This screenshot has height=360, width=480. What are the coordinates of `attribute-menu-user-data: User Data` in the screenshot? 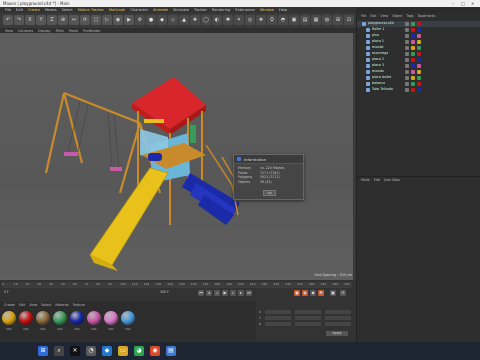 It's located at (392, 180).